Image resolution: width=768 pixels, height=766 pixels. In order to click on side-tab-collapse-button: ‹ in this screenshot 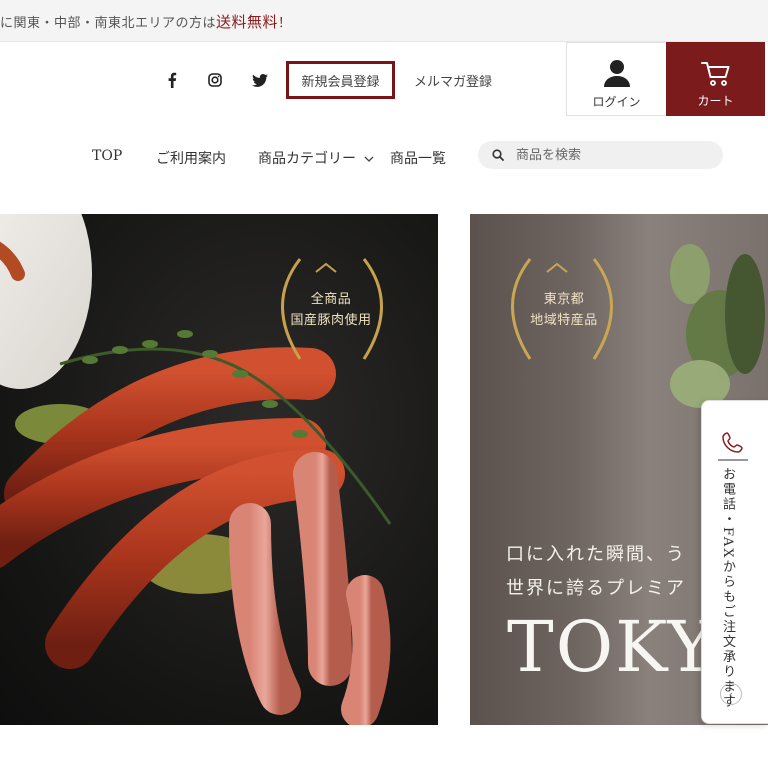, I will do `click(731, 694)`.